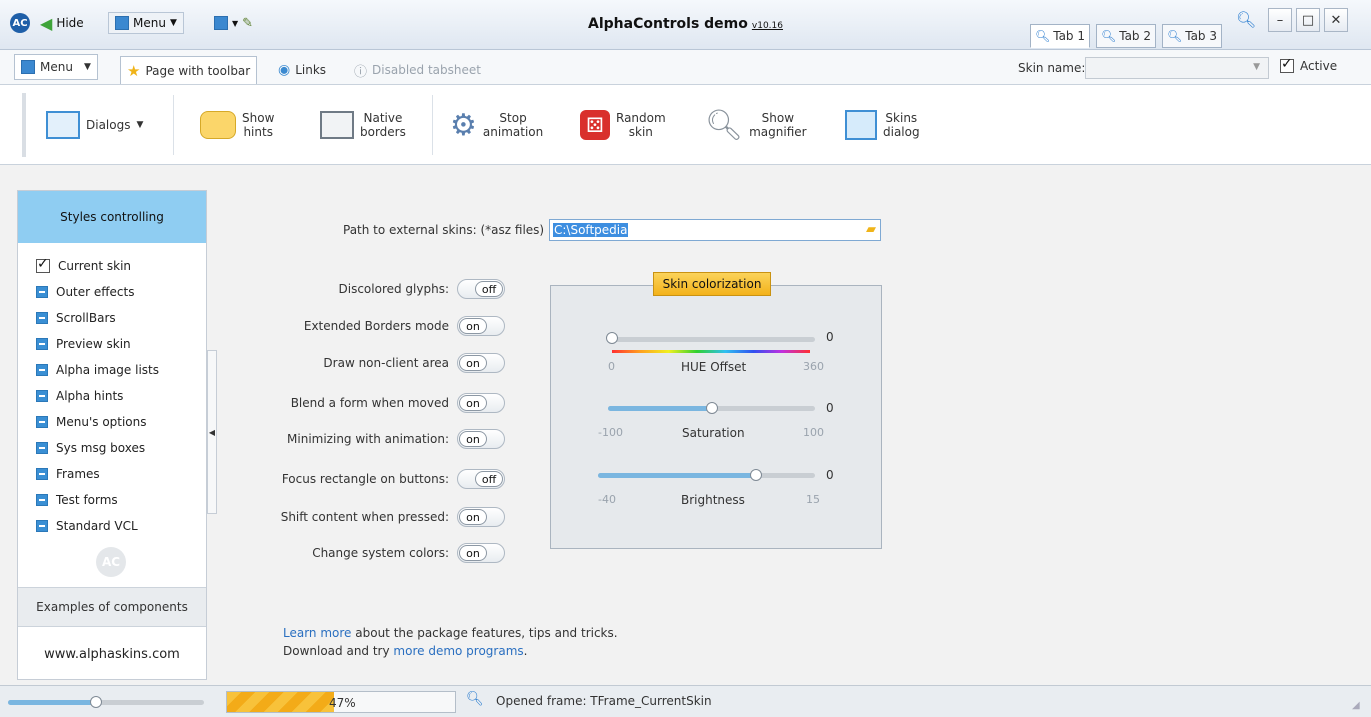 The height and width of the screenshot is (717, 1371). I want to click on option-label: Minimizing with animation:, so click(368, 439).